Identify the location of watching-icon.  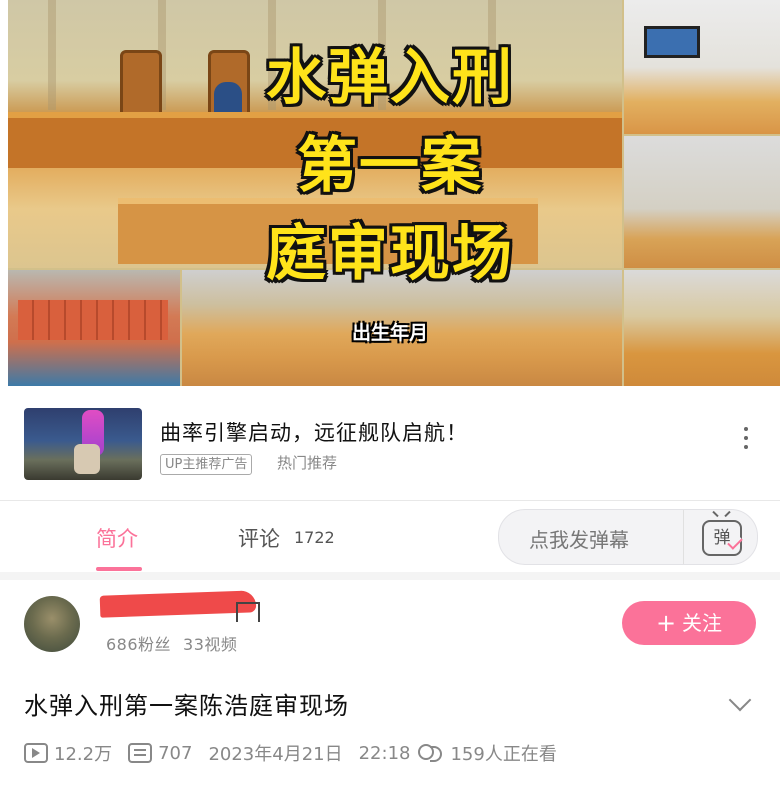
(431, 753).